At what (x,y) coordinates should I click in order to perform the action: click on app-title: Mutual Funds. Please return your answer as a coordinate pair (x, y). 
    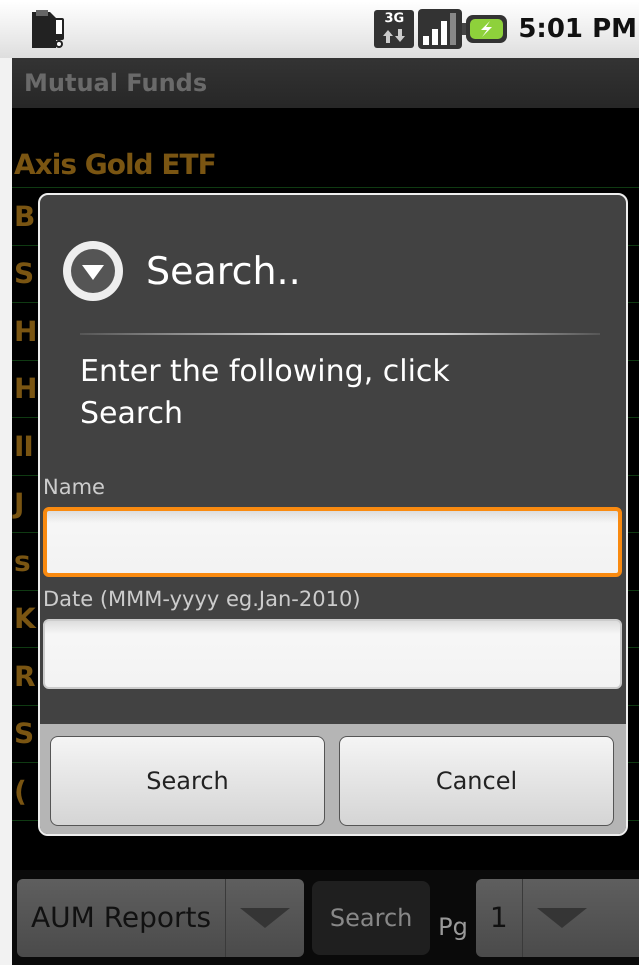
    Looking at the image, I should click on (116, 83).